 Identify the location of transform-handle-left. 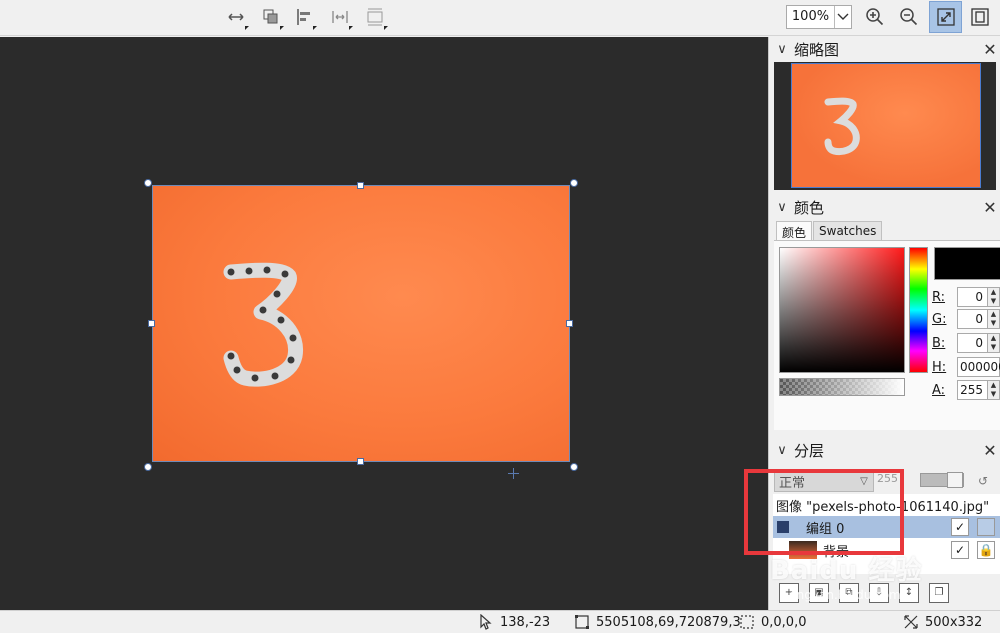
(151, 323).